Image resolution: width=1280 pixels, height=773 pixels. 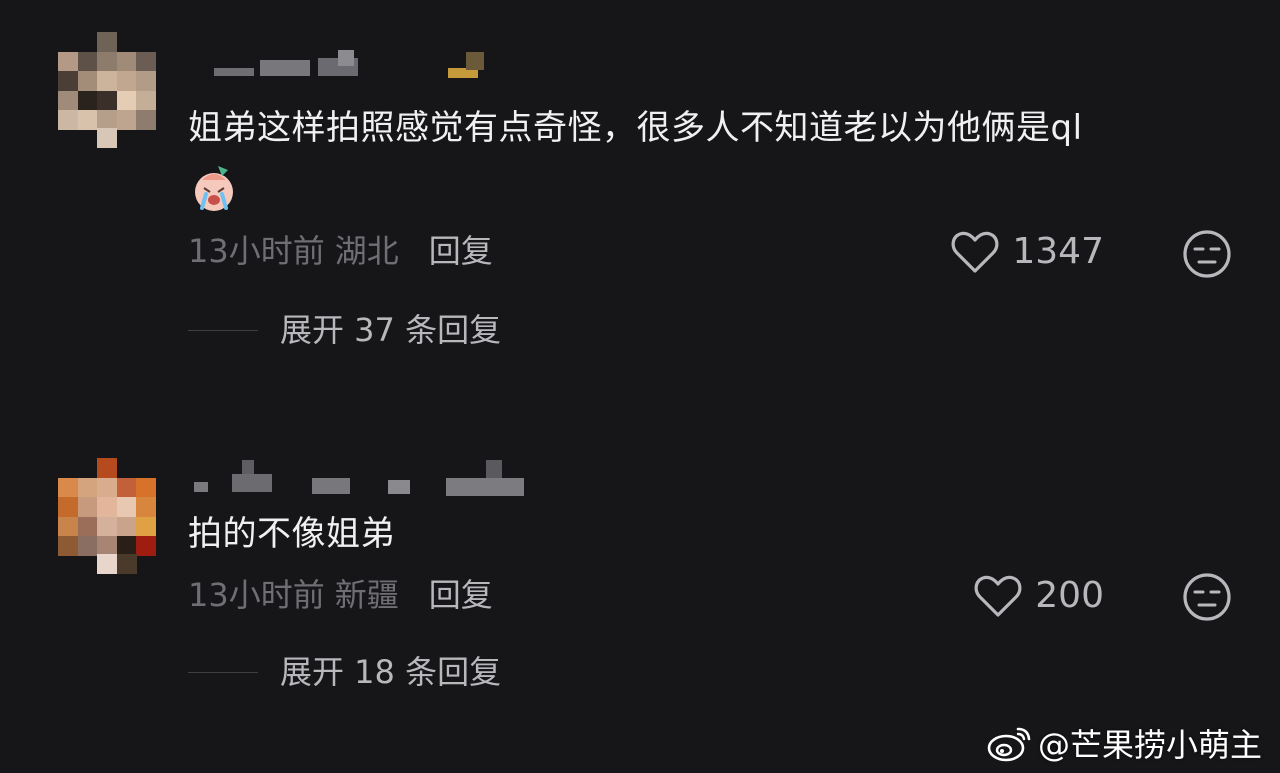 I want to click on comment-meta: 13小时前 湖北 回复, so click(x=340, y=251).